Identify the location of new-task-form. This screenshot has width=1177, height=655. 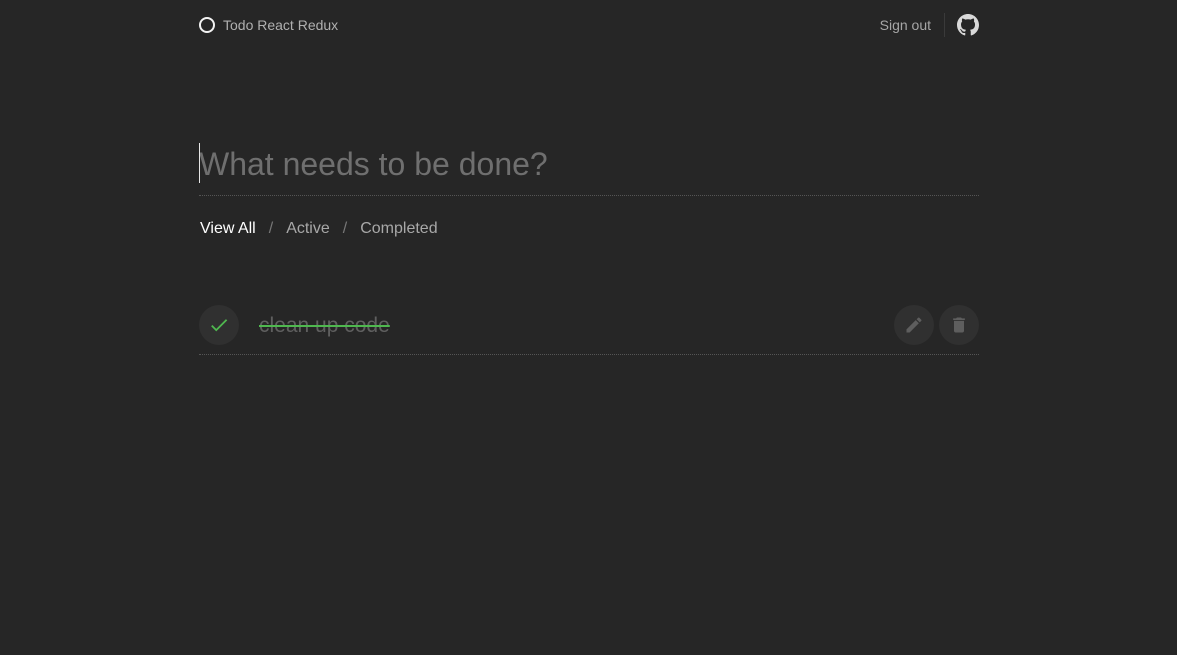
(589, 168).